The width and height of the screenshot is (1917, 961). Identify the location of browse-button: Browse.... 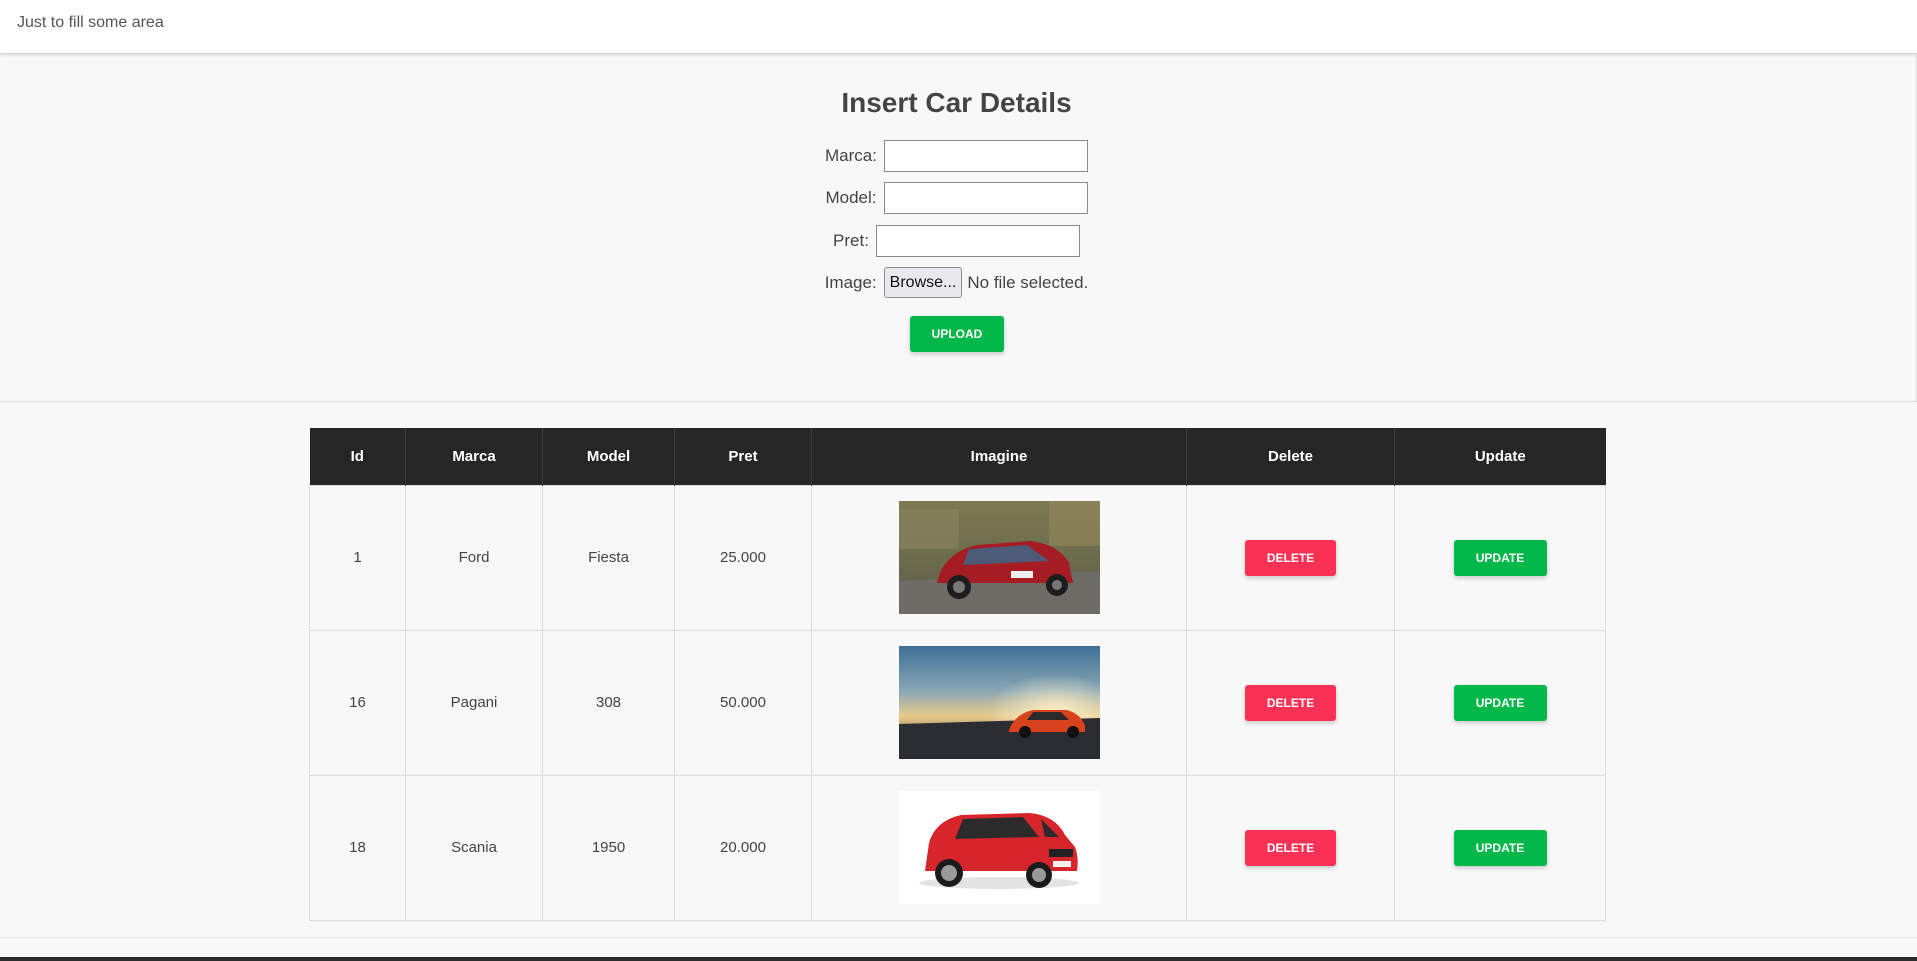
(923, 282).